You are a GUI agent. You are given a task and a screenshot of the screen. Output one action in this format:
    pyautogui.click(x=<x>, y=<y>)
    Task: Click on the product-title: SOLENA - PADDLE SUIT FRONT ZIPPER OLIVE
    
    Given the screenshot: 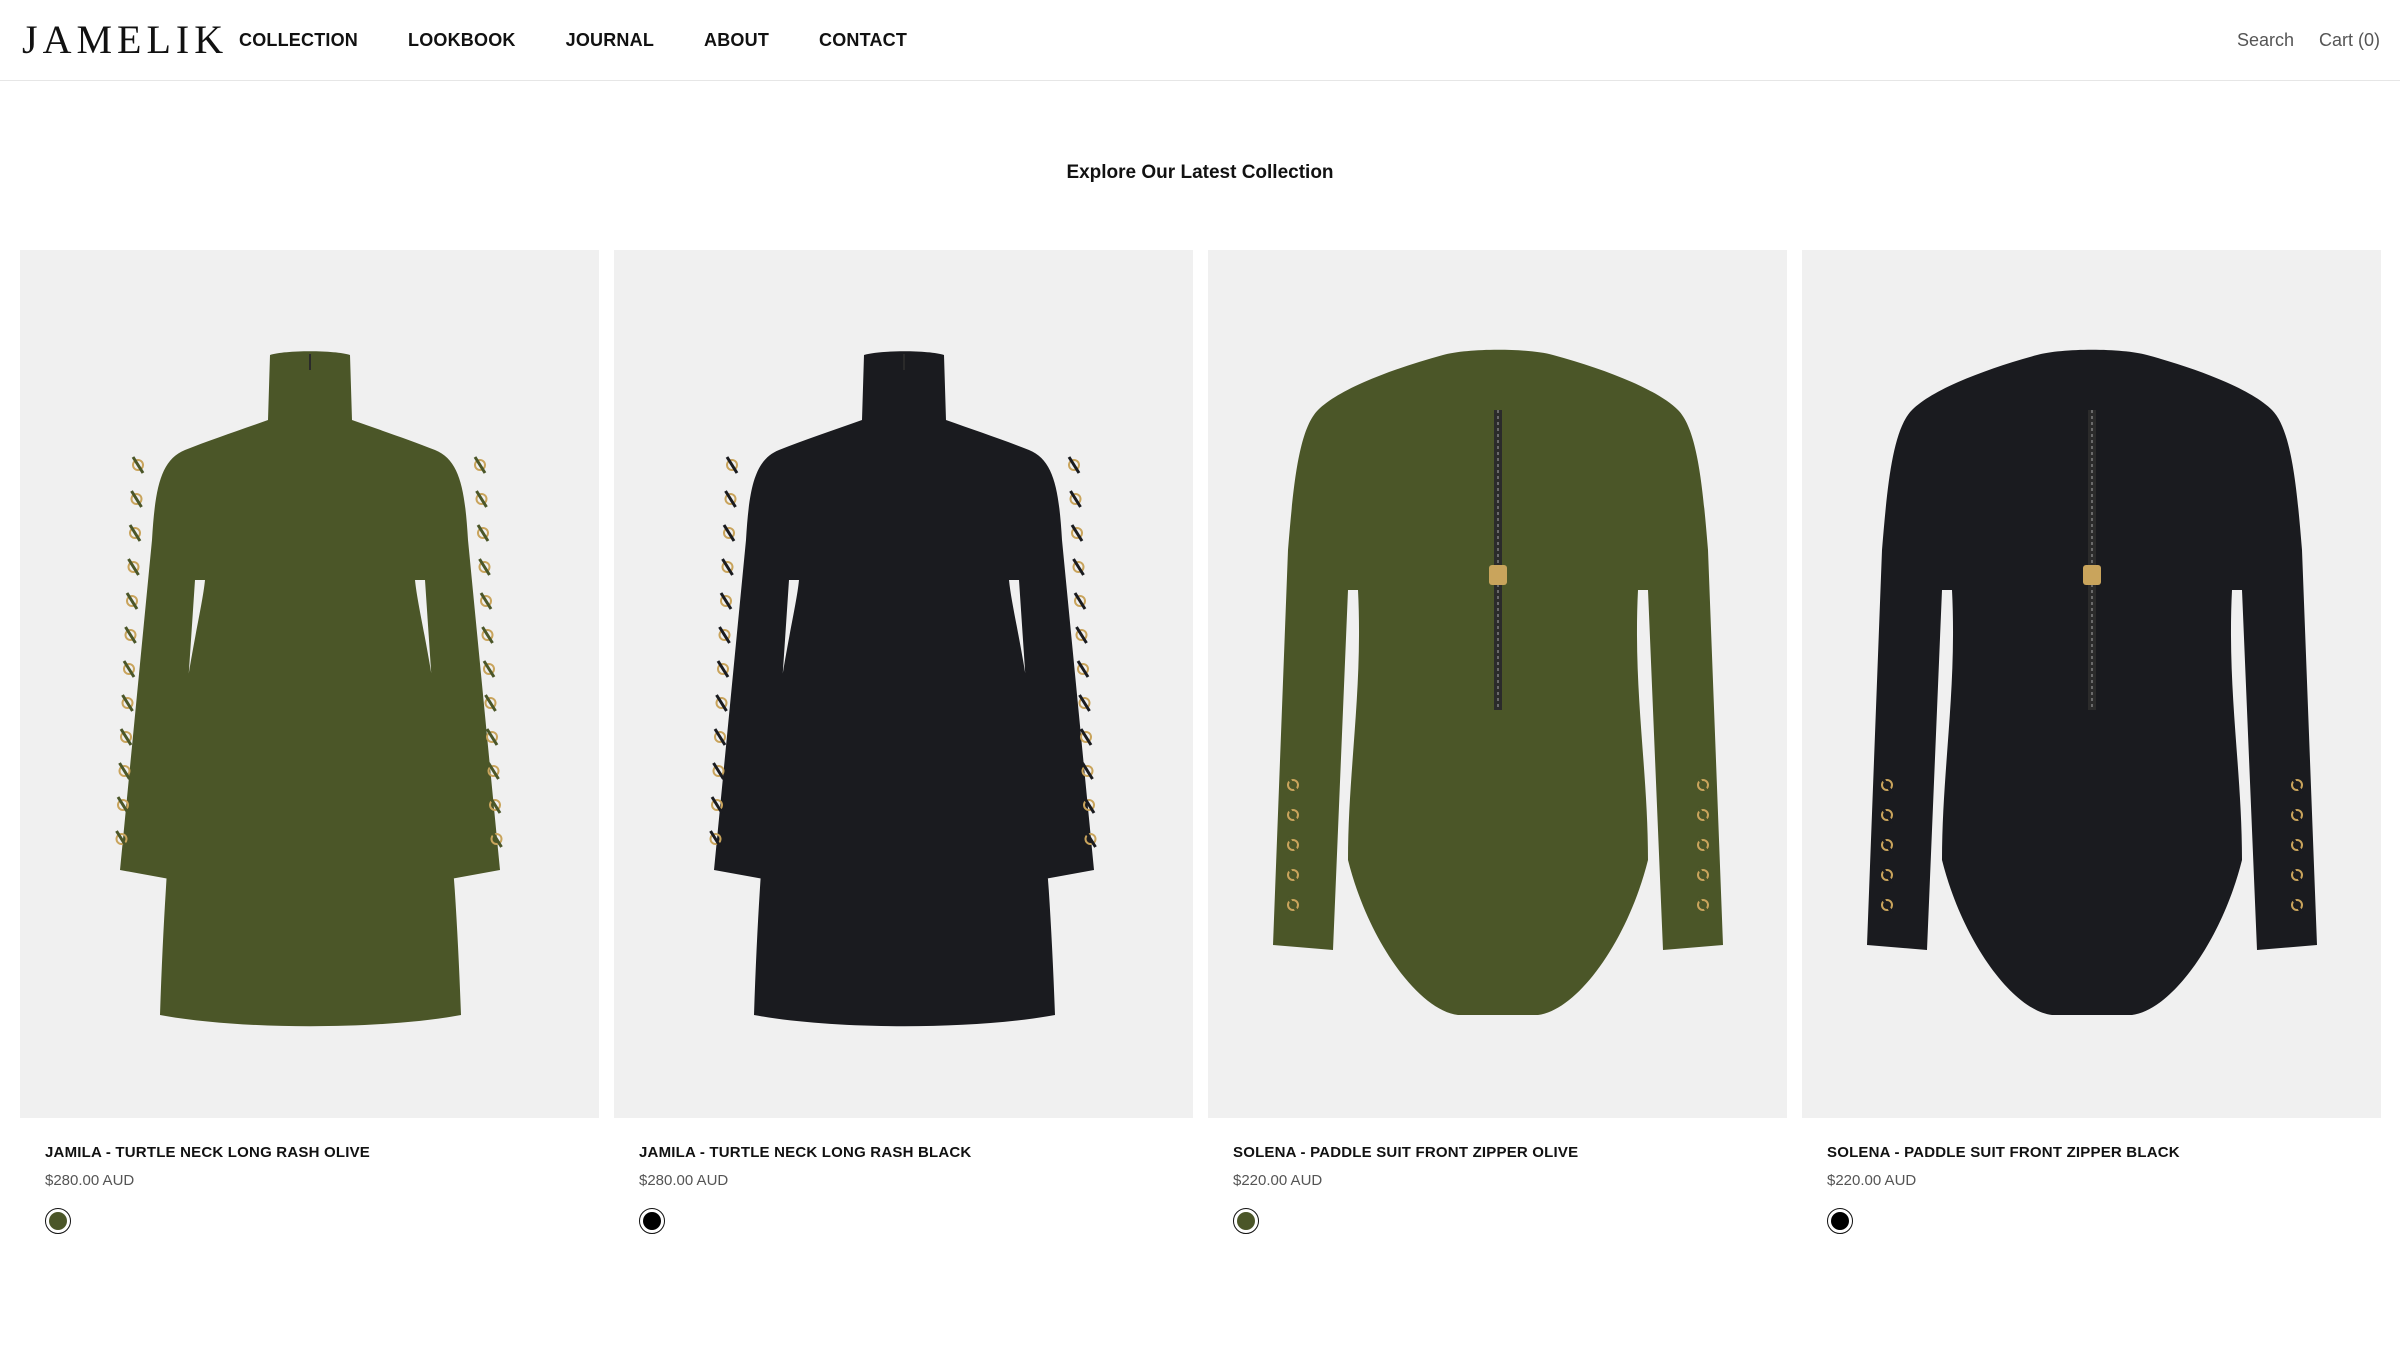 What is the action you would take?
    pyautogui.click(x=1510, y=1153)
    